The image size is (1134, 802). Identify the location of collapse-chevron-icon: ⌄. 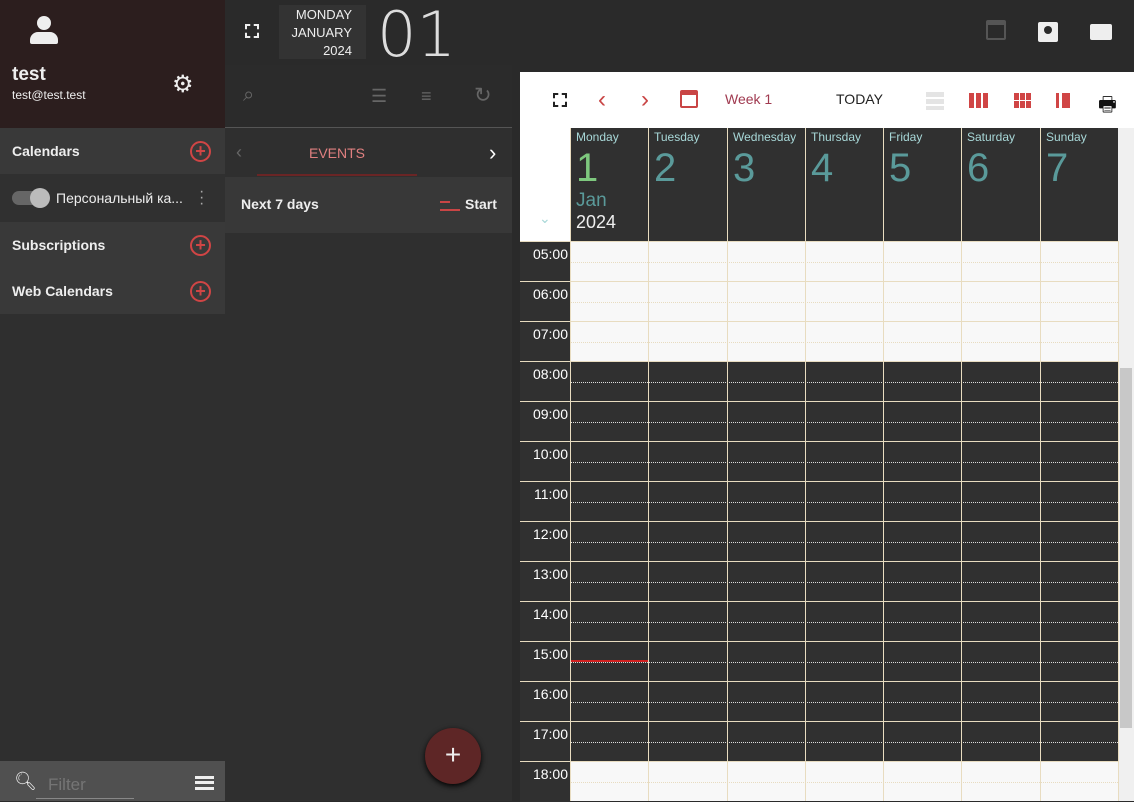
(545, 218).